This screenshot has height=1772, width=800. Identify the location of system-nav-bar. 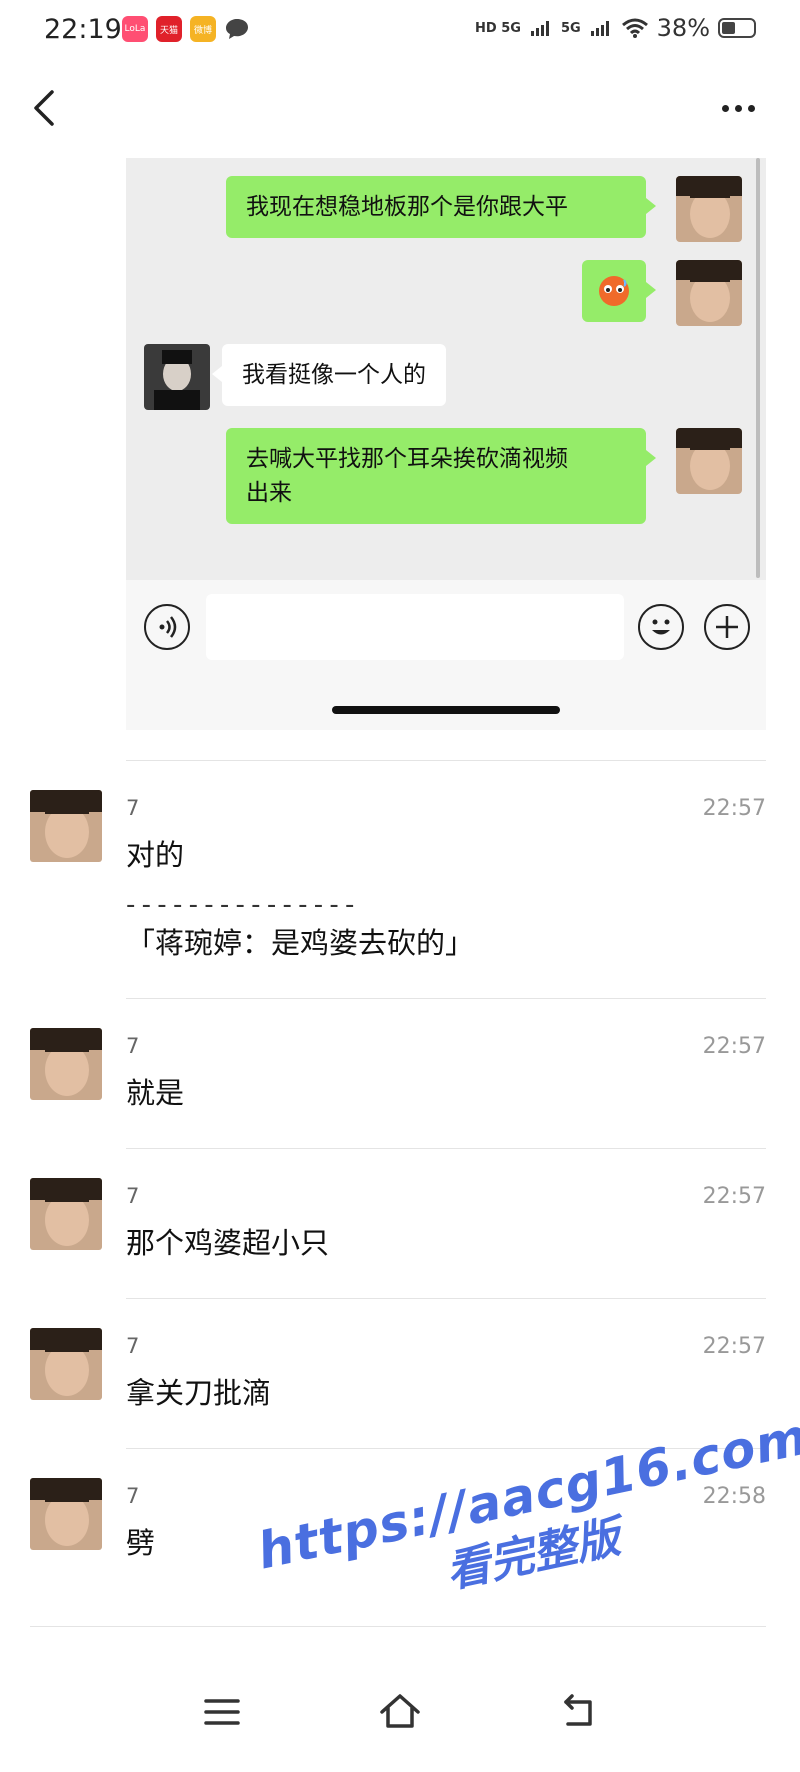
(400, 1713).